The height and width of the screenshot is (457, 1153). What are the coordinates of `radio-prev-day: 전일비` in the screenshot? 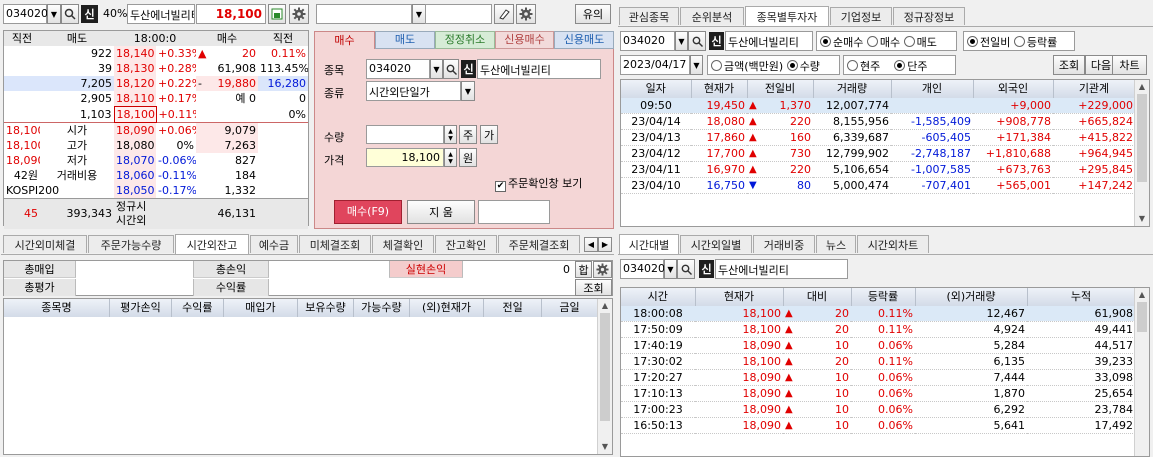 It's located at (988, 42).